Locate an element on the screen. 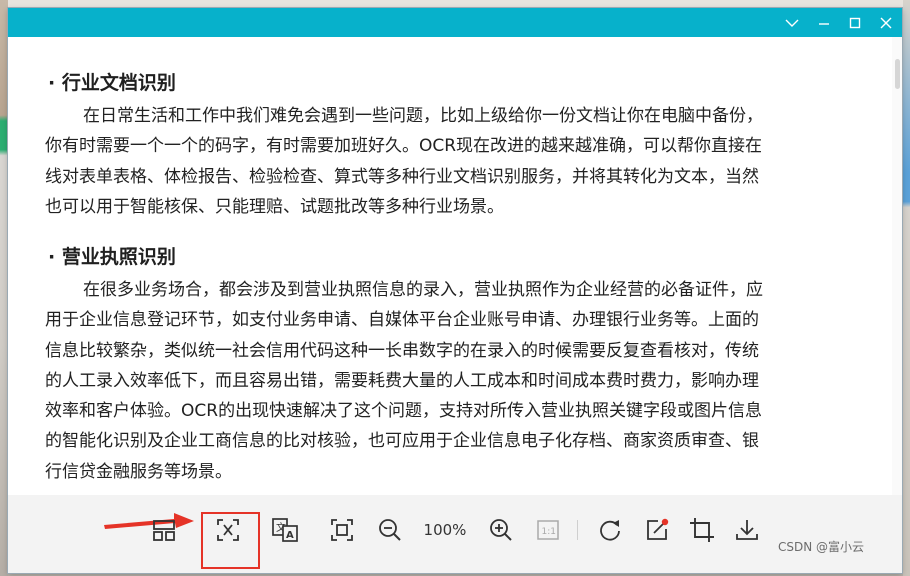  one-to-one-icon: 1:1 is located at coordinates (548, 530).